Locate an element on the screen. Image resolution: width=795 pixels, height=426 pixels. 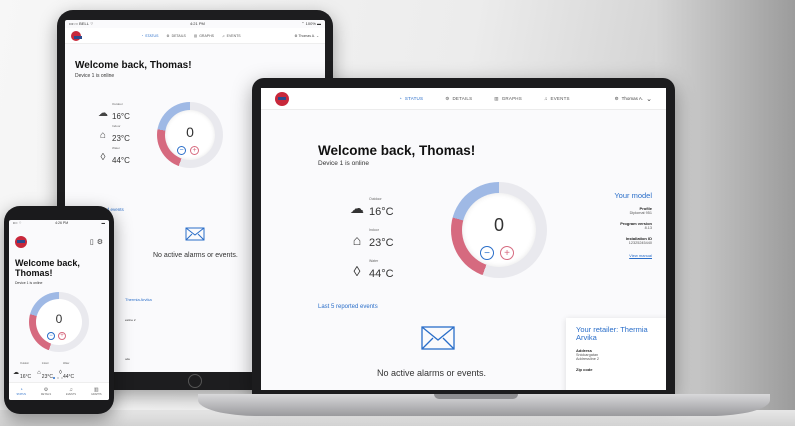
phone-increase-button: + is located at coordinates (62, 336).